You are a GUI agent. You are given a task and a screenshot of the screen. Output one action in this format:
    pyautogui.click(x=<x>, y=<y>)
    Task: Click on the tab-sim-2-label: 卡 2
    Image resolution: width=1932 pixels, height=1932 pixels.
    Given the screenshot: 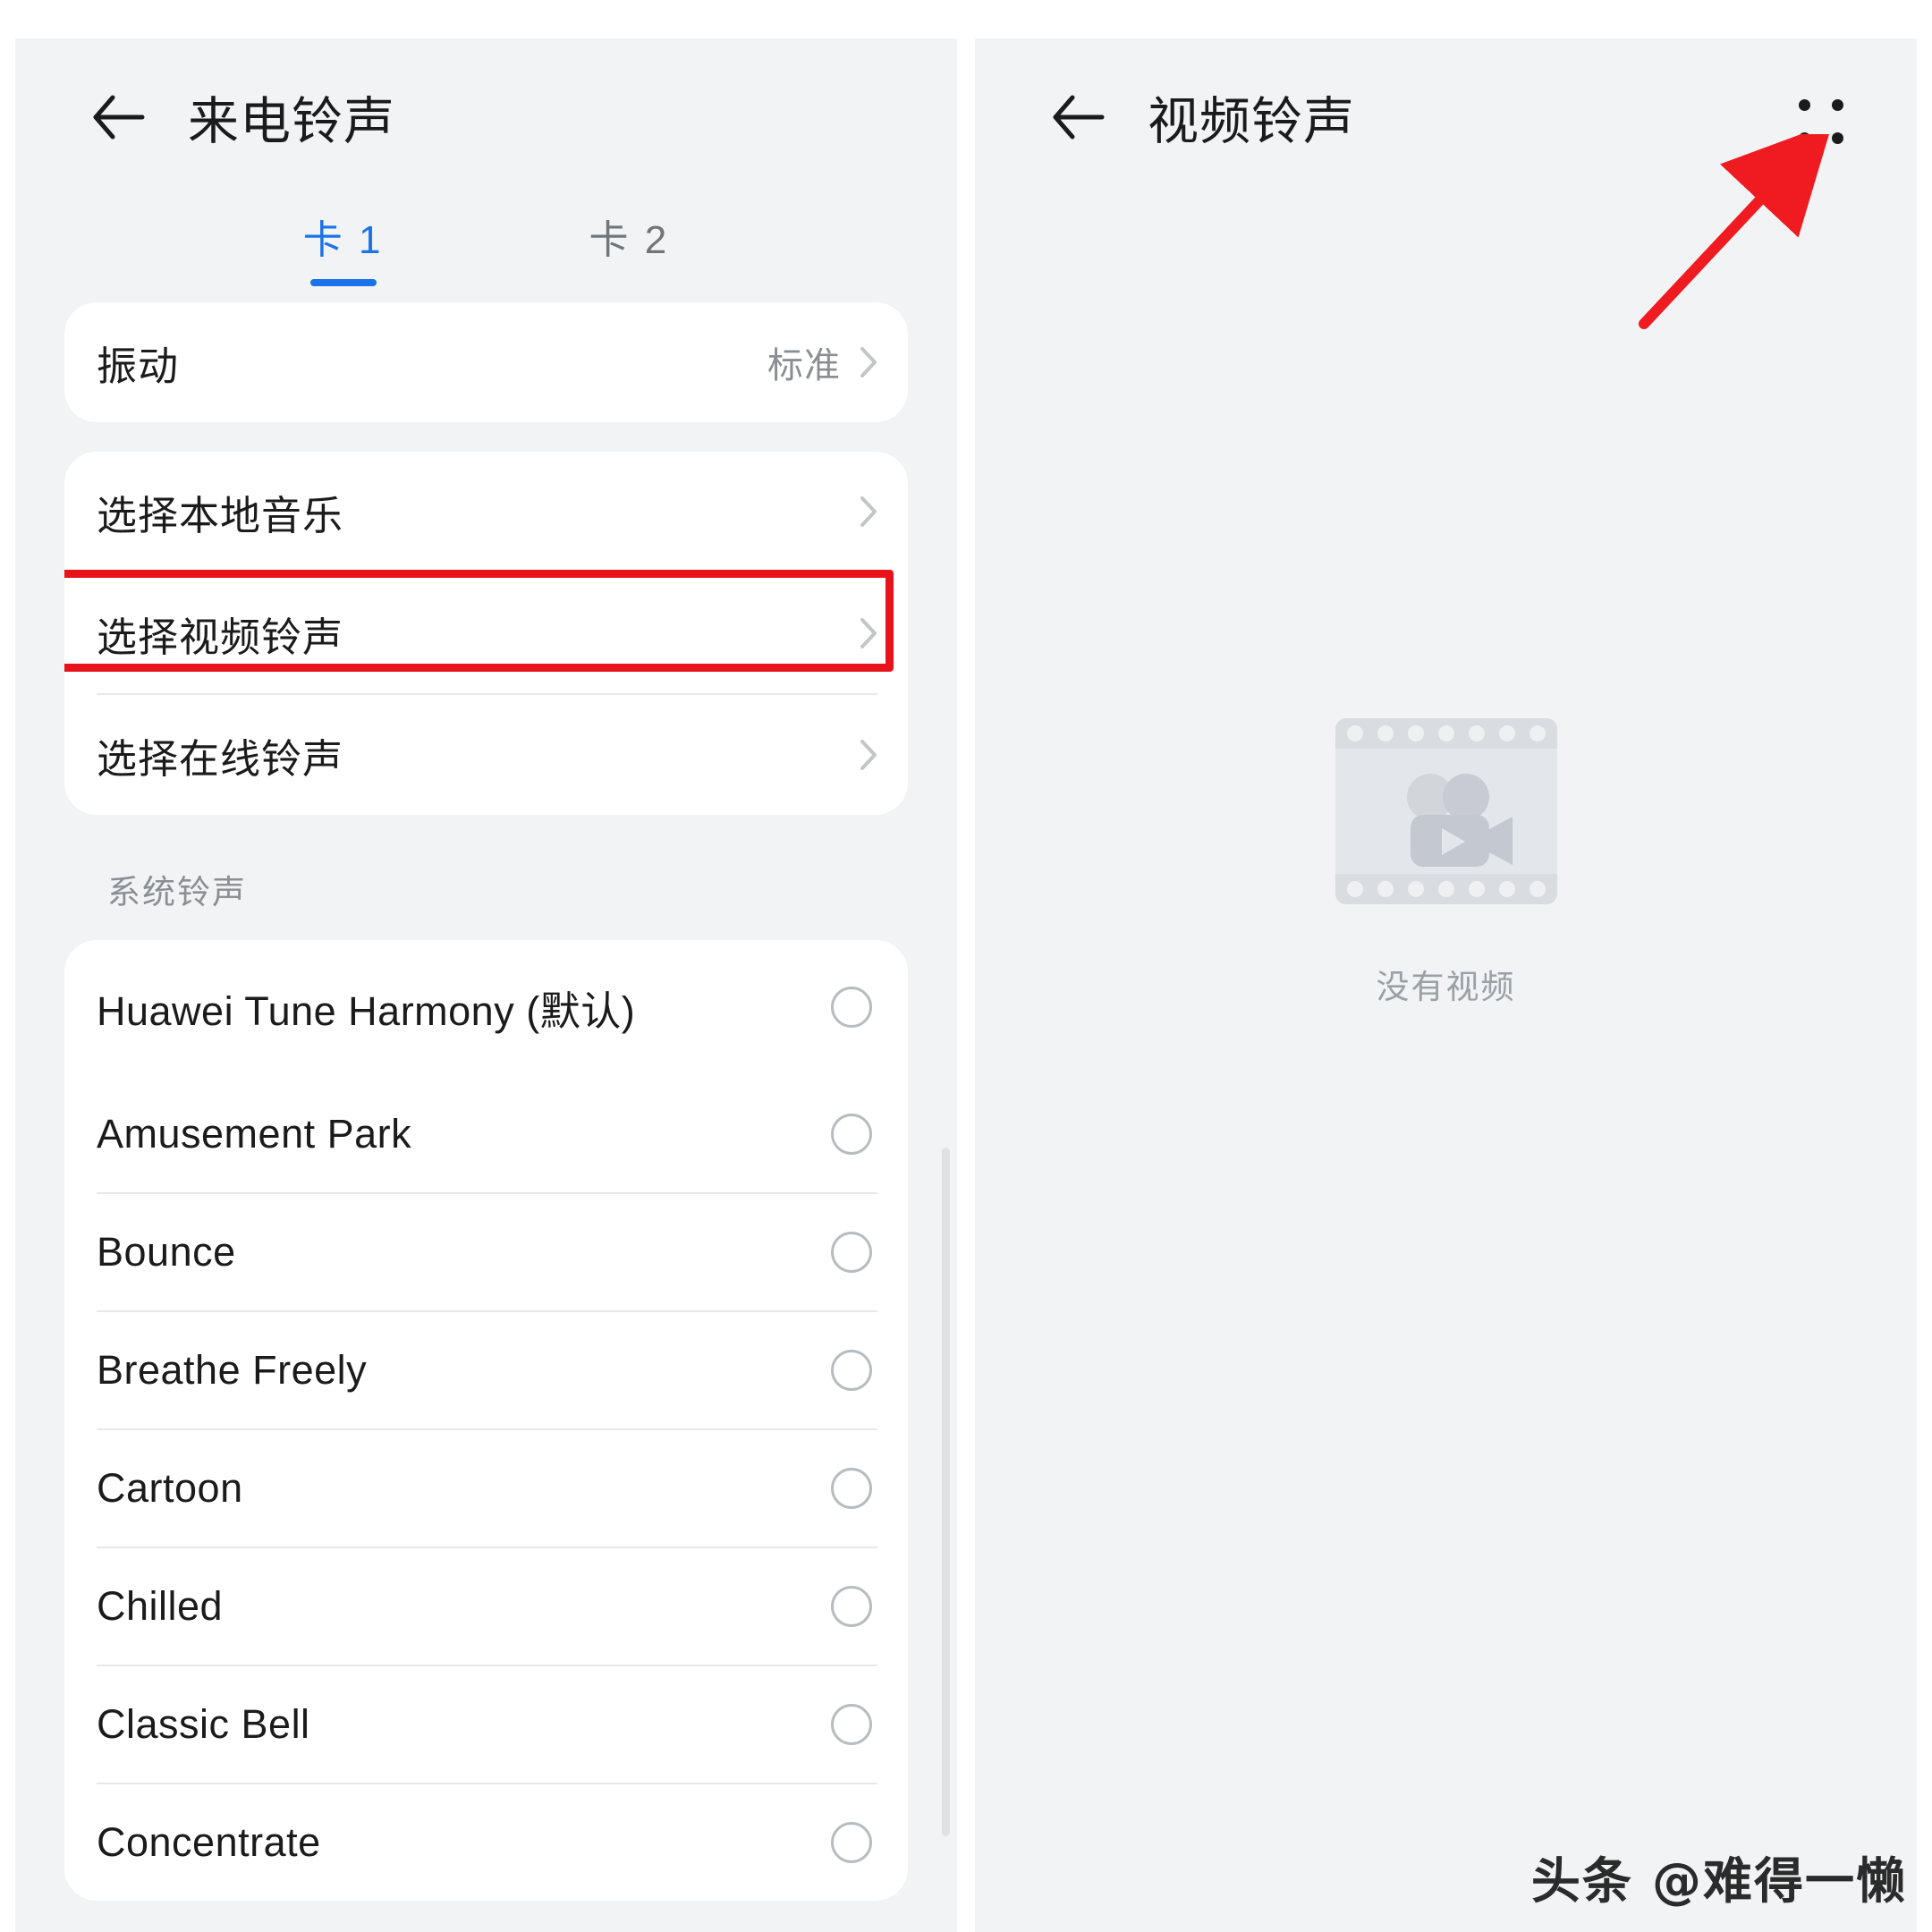 What is the action you would take?
    pyautogui.click(x=629, y=240)
    